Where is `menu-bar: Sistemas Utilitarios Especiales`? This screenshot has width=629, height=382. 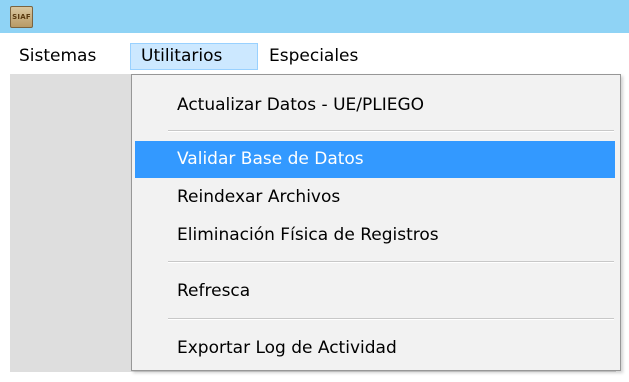
menu-bar: Sistemas Utilitarios Especiales is located at coordinates (314, 53).